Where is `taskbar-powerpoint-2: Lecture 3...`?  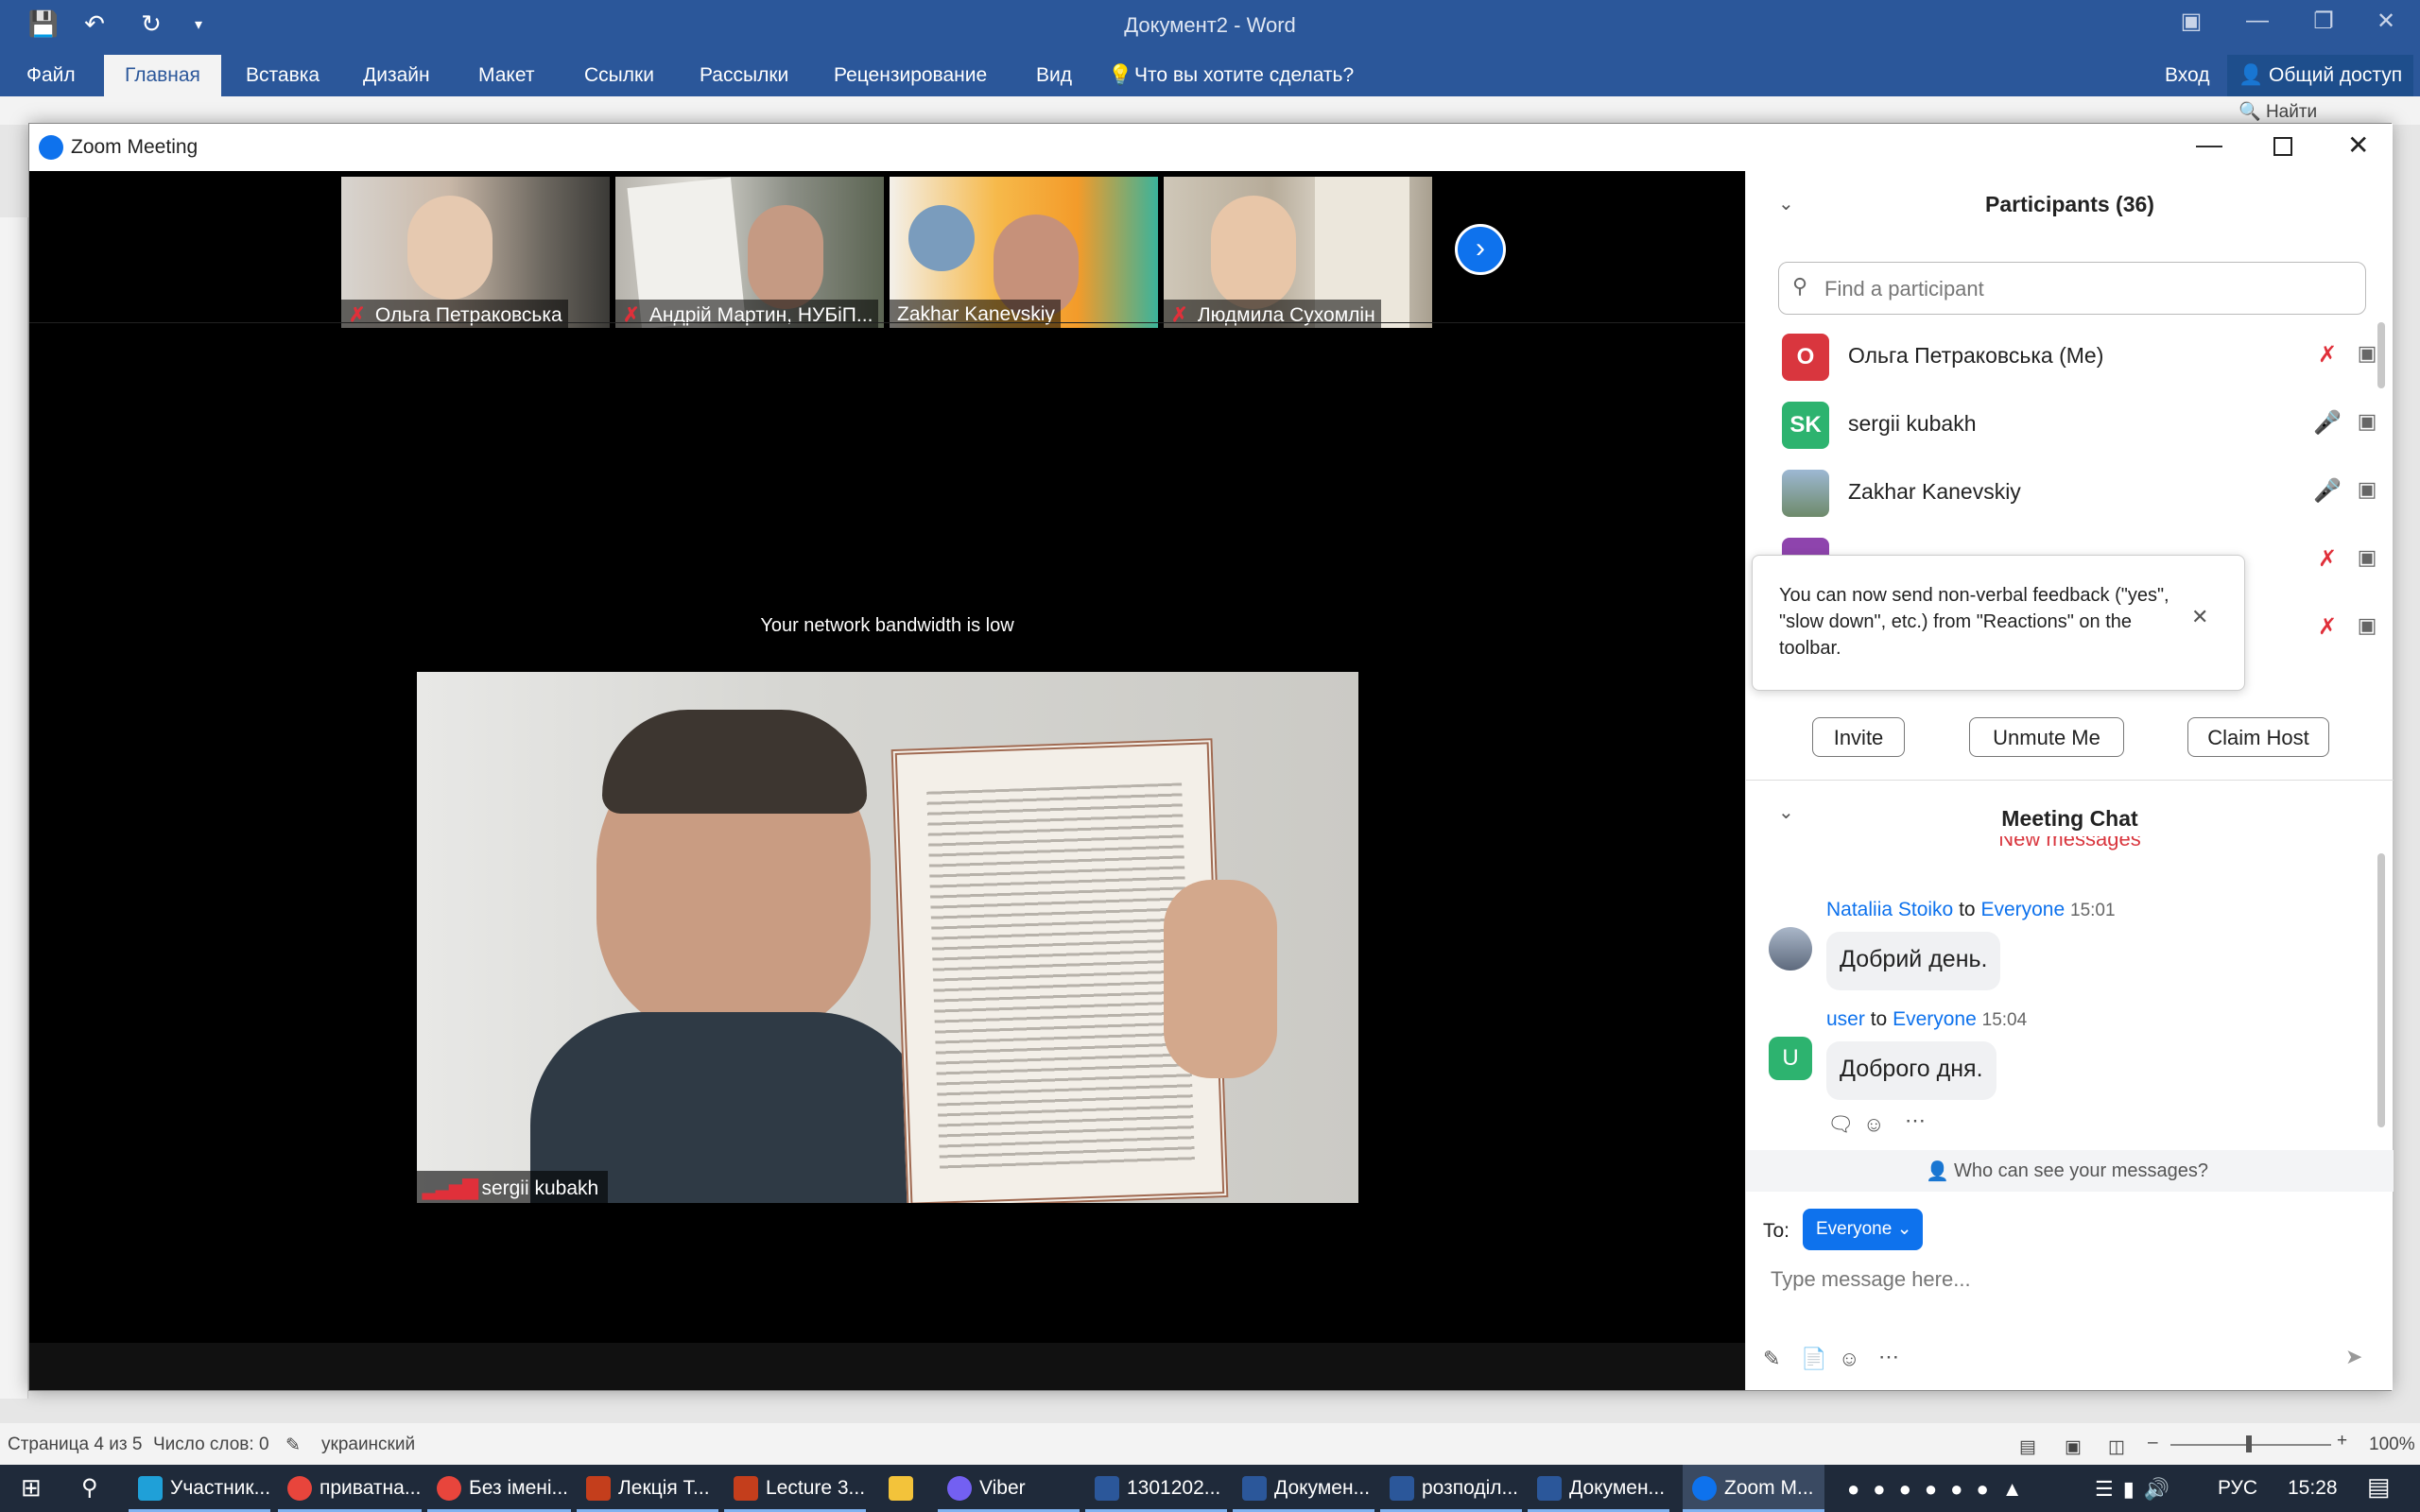
taskbar-powerpoint-2: Lecture 3... is located at coordinates (795, 1488).